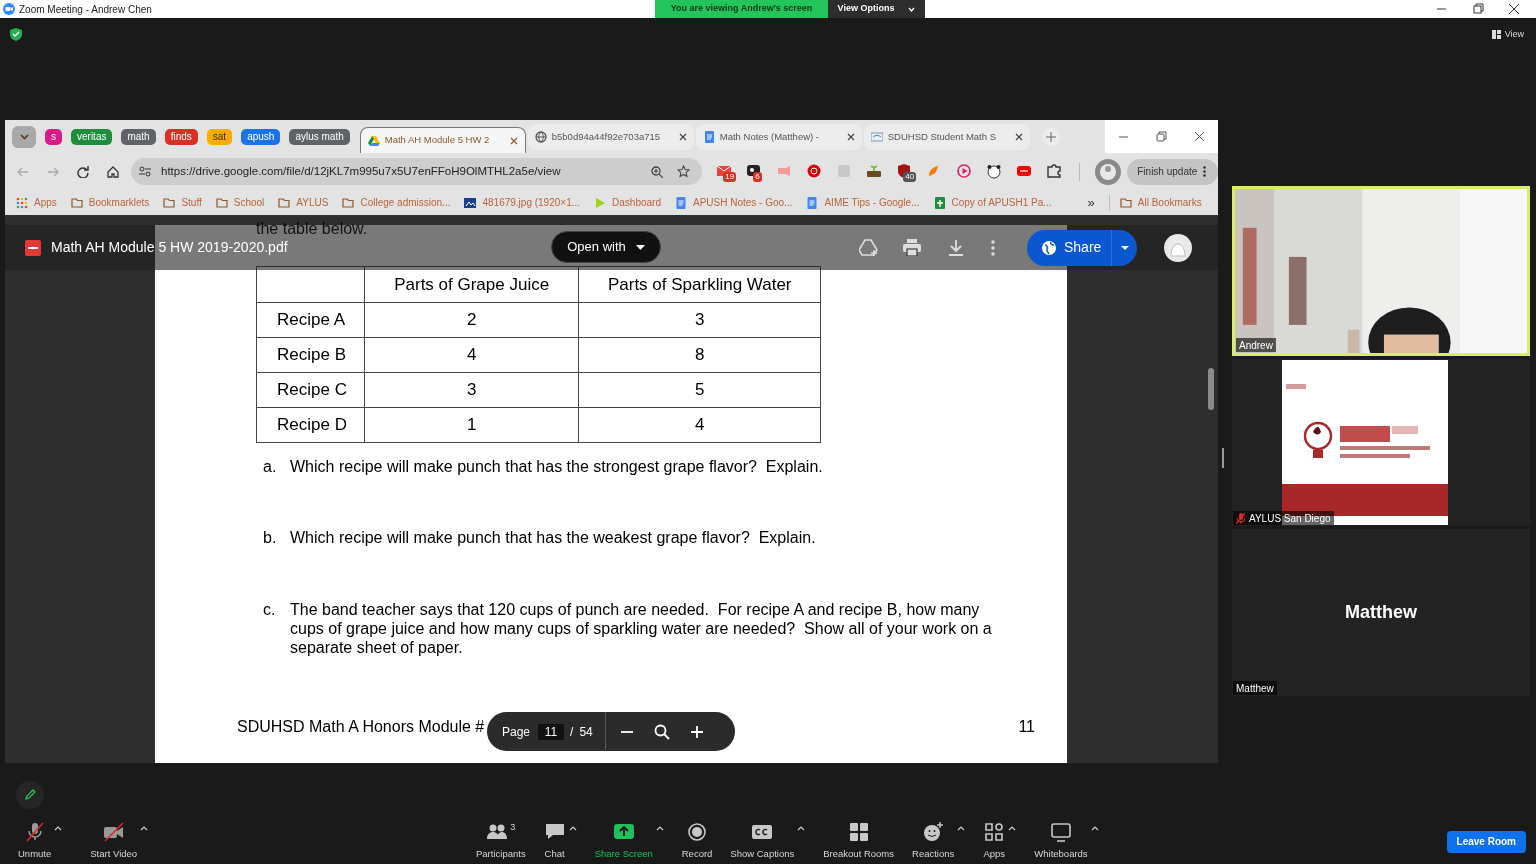 This screenshot has height=864, width=1536. Describe the element at coordinates (501, 841) in the screenshot. I see `toolbar-button: 3 Participants` at that location.